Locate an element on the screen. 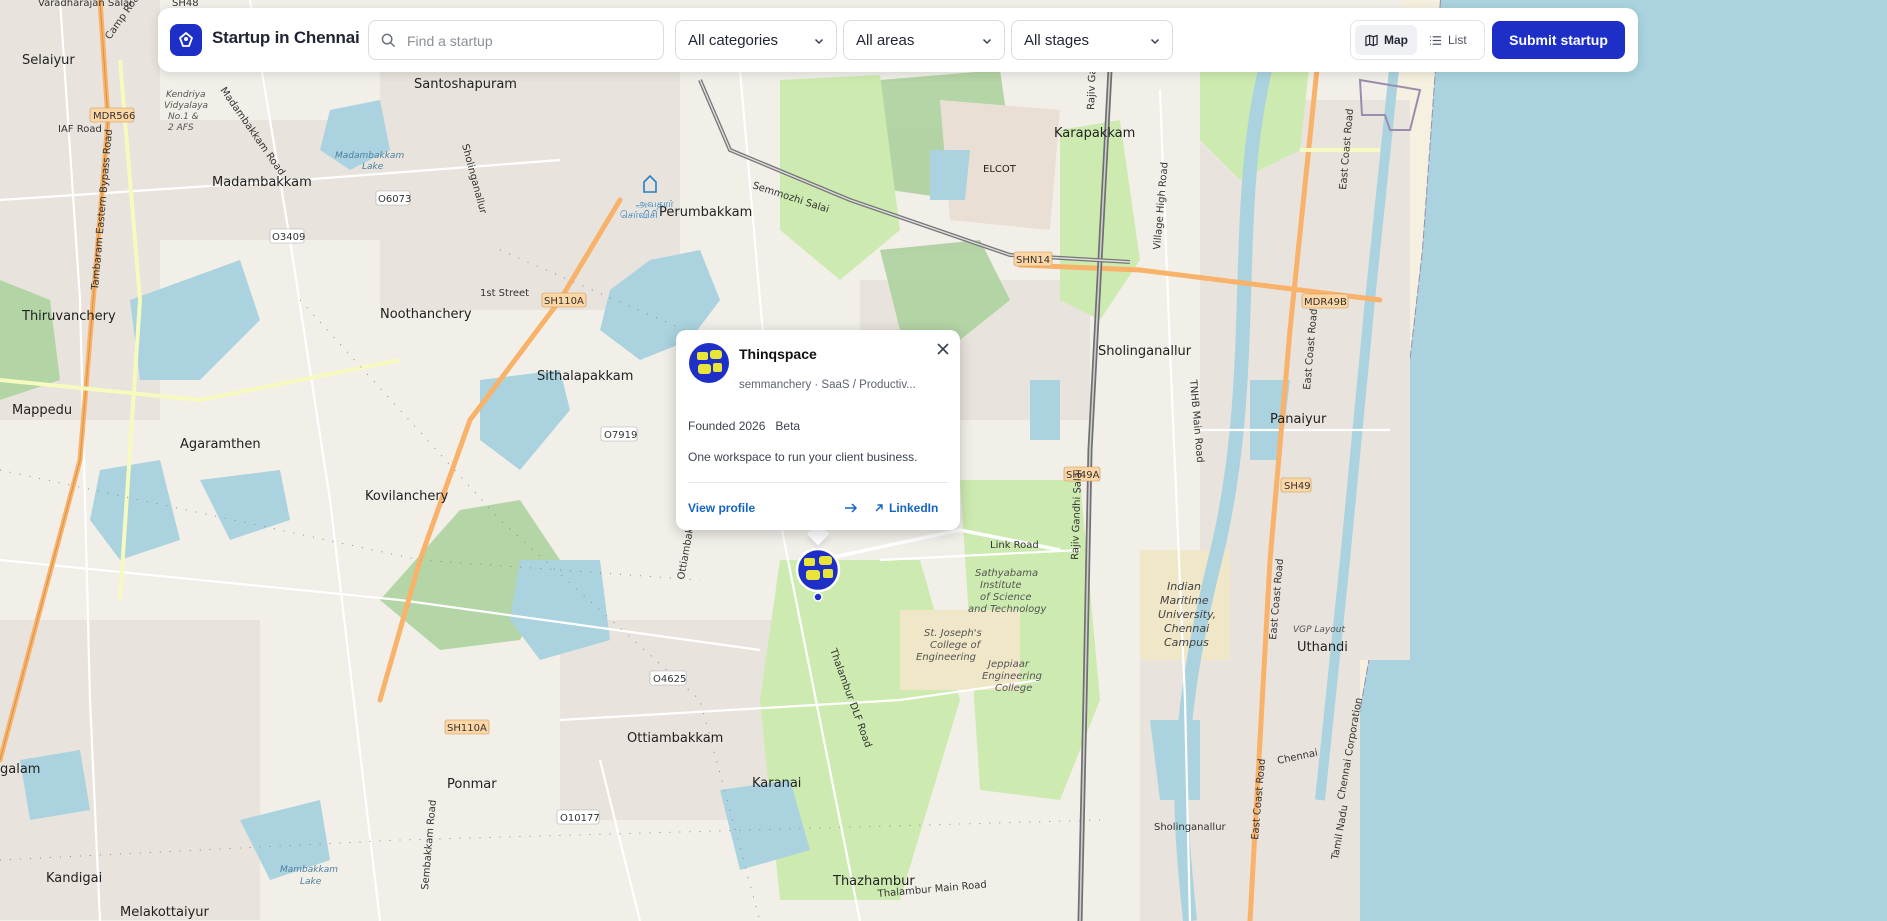 This screenshot has height=921, width=1887. svg-text: Ottiambakkam is located at coordinates (675, 738).